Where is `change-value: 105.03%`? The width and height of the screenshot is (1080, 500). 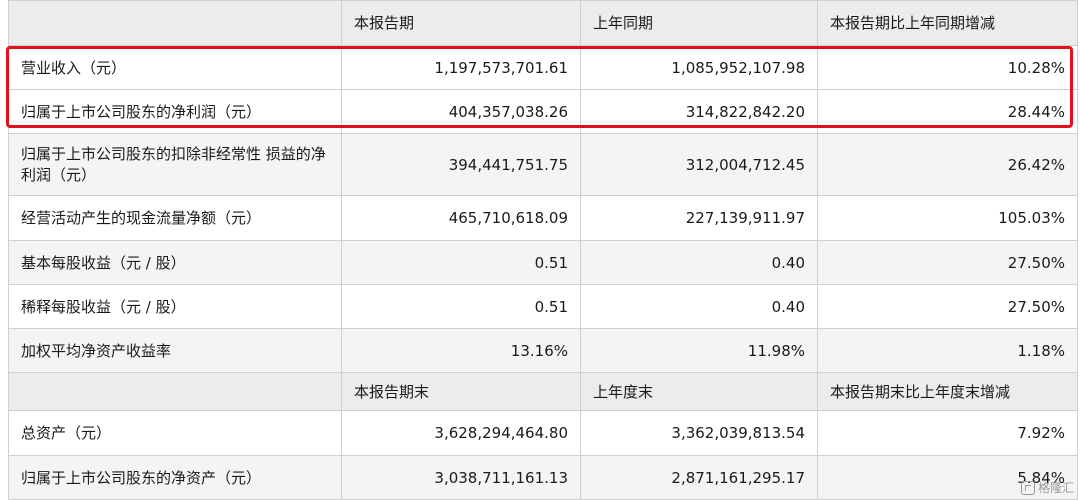
change-value: 105.03% is located at coordinates (947, 218).